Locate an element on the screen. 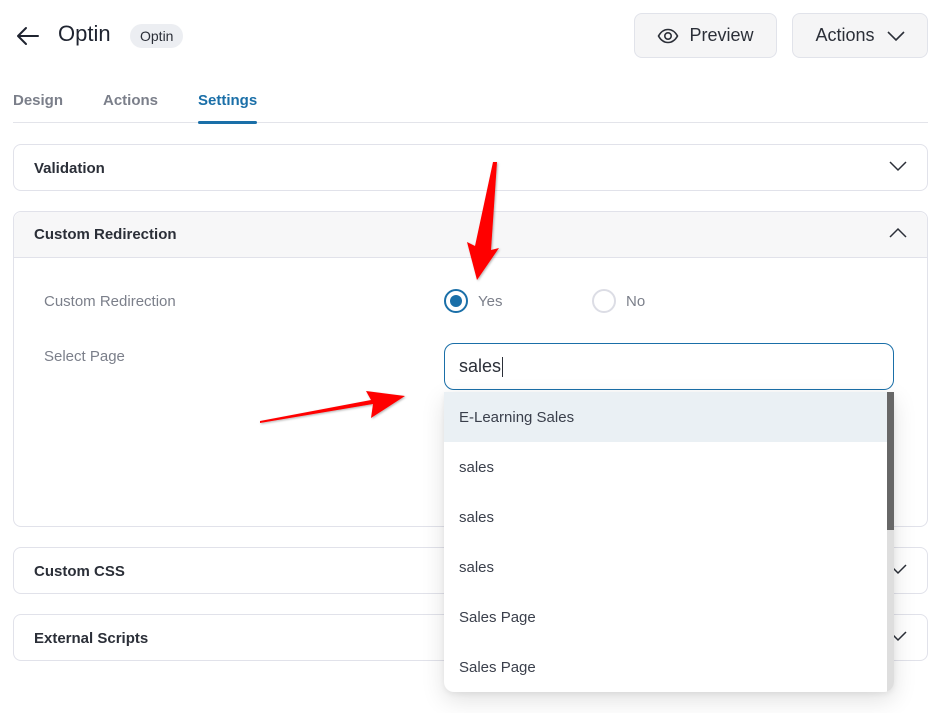  radio-yes: Yes is located at coordinates (473, 301).